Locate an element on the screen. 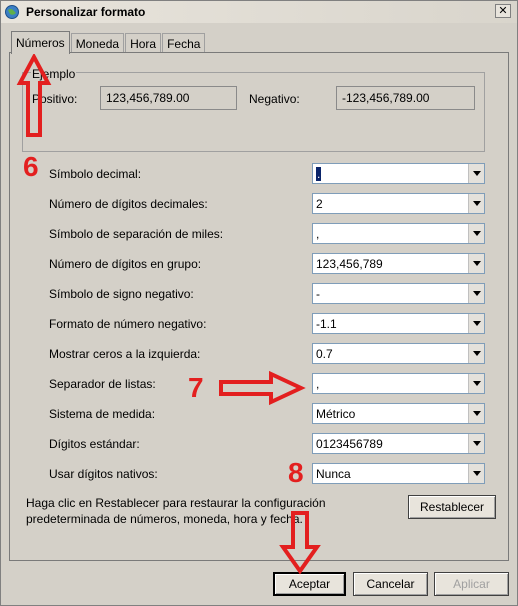 The image size is (518, 606). globe-icon is located at coordinates (12, 12).